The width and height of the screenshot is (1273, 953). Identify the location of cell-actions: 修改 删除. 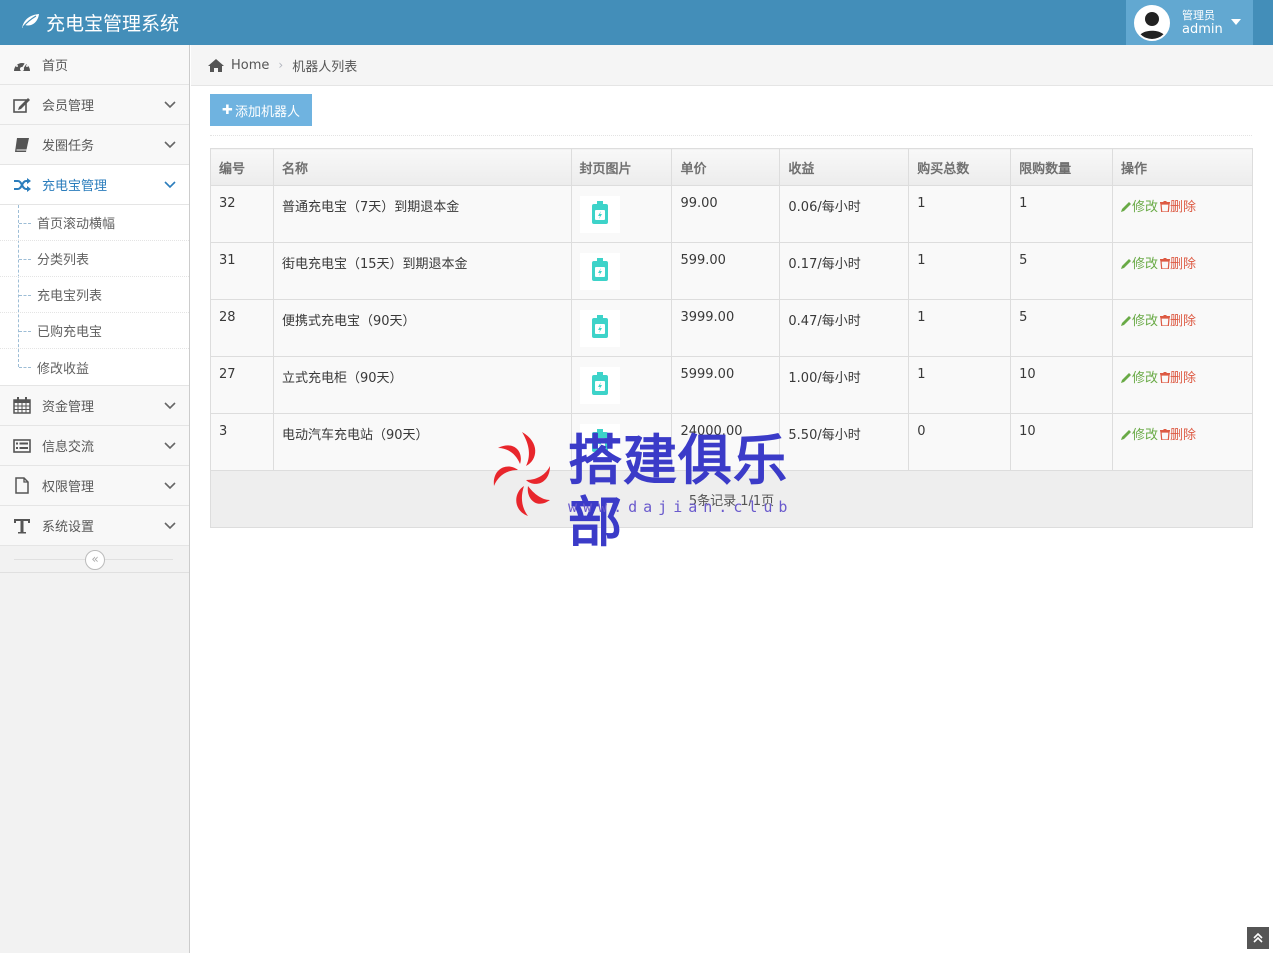
(1182, 385).